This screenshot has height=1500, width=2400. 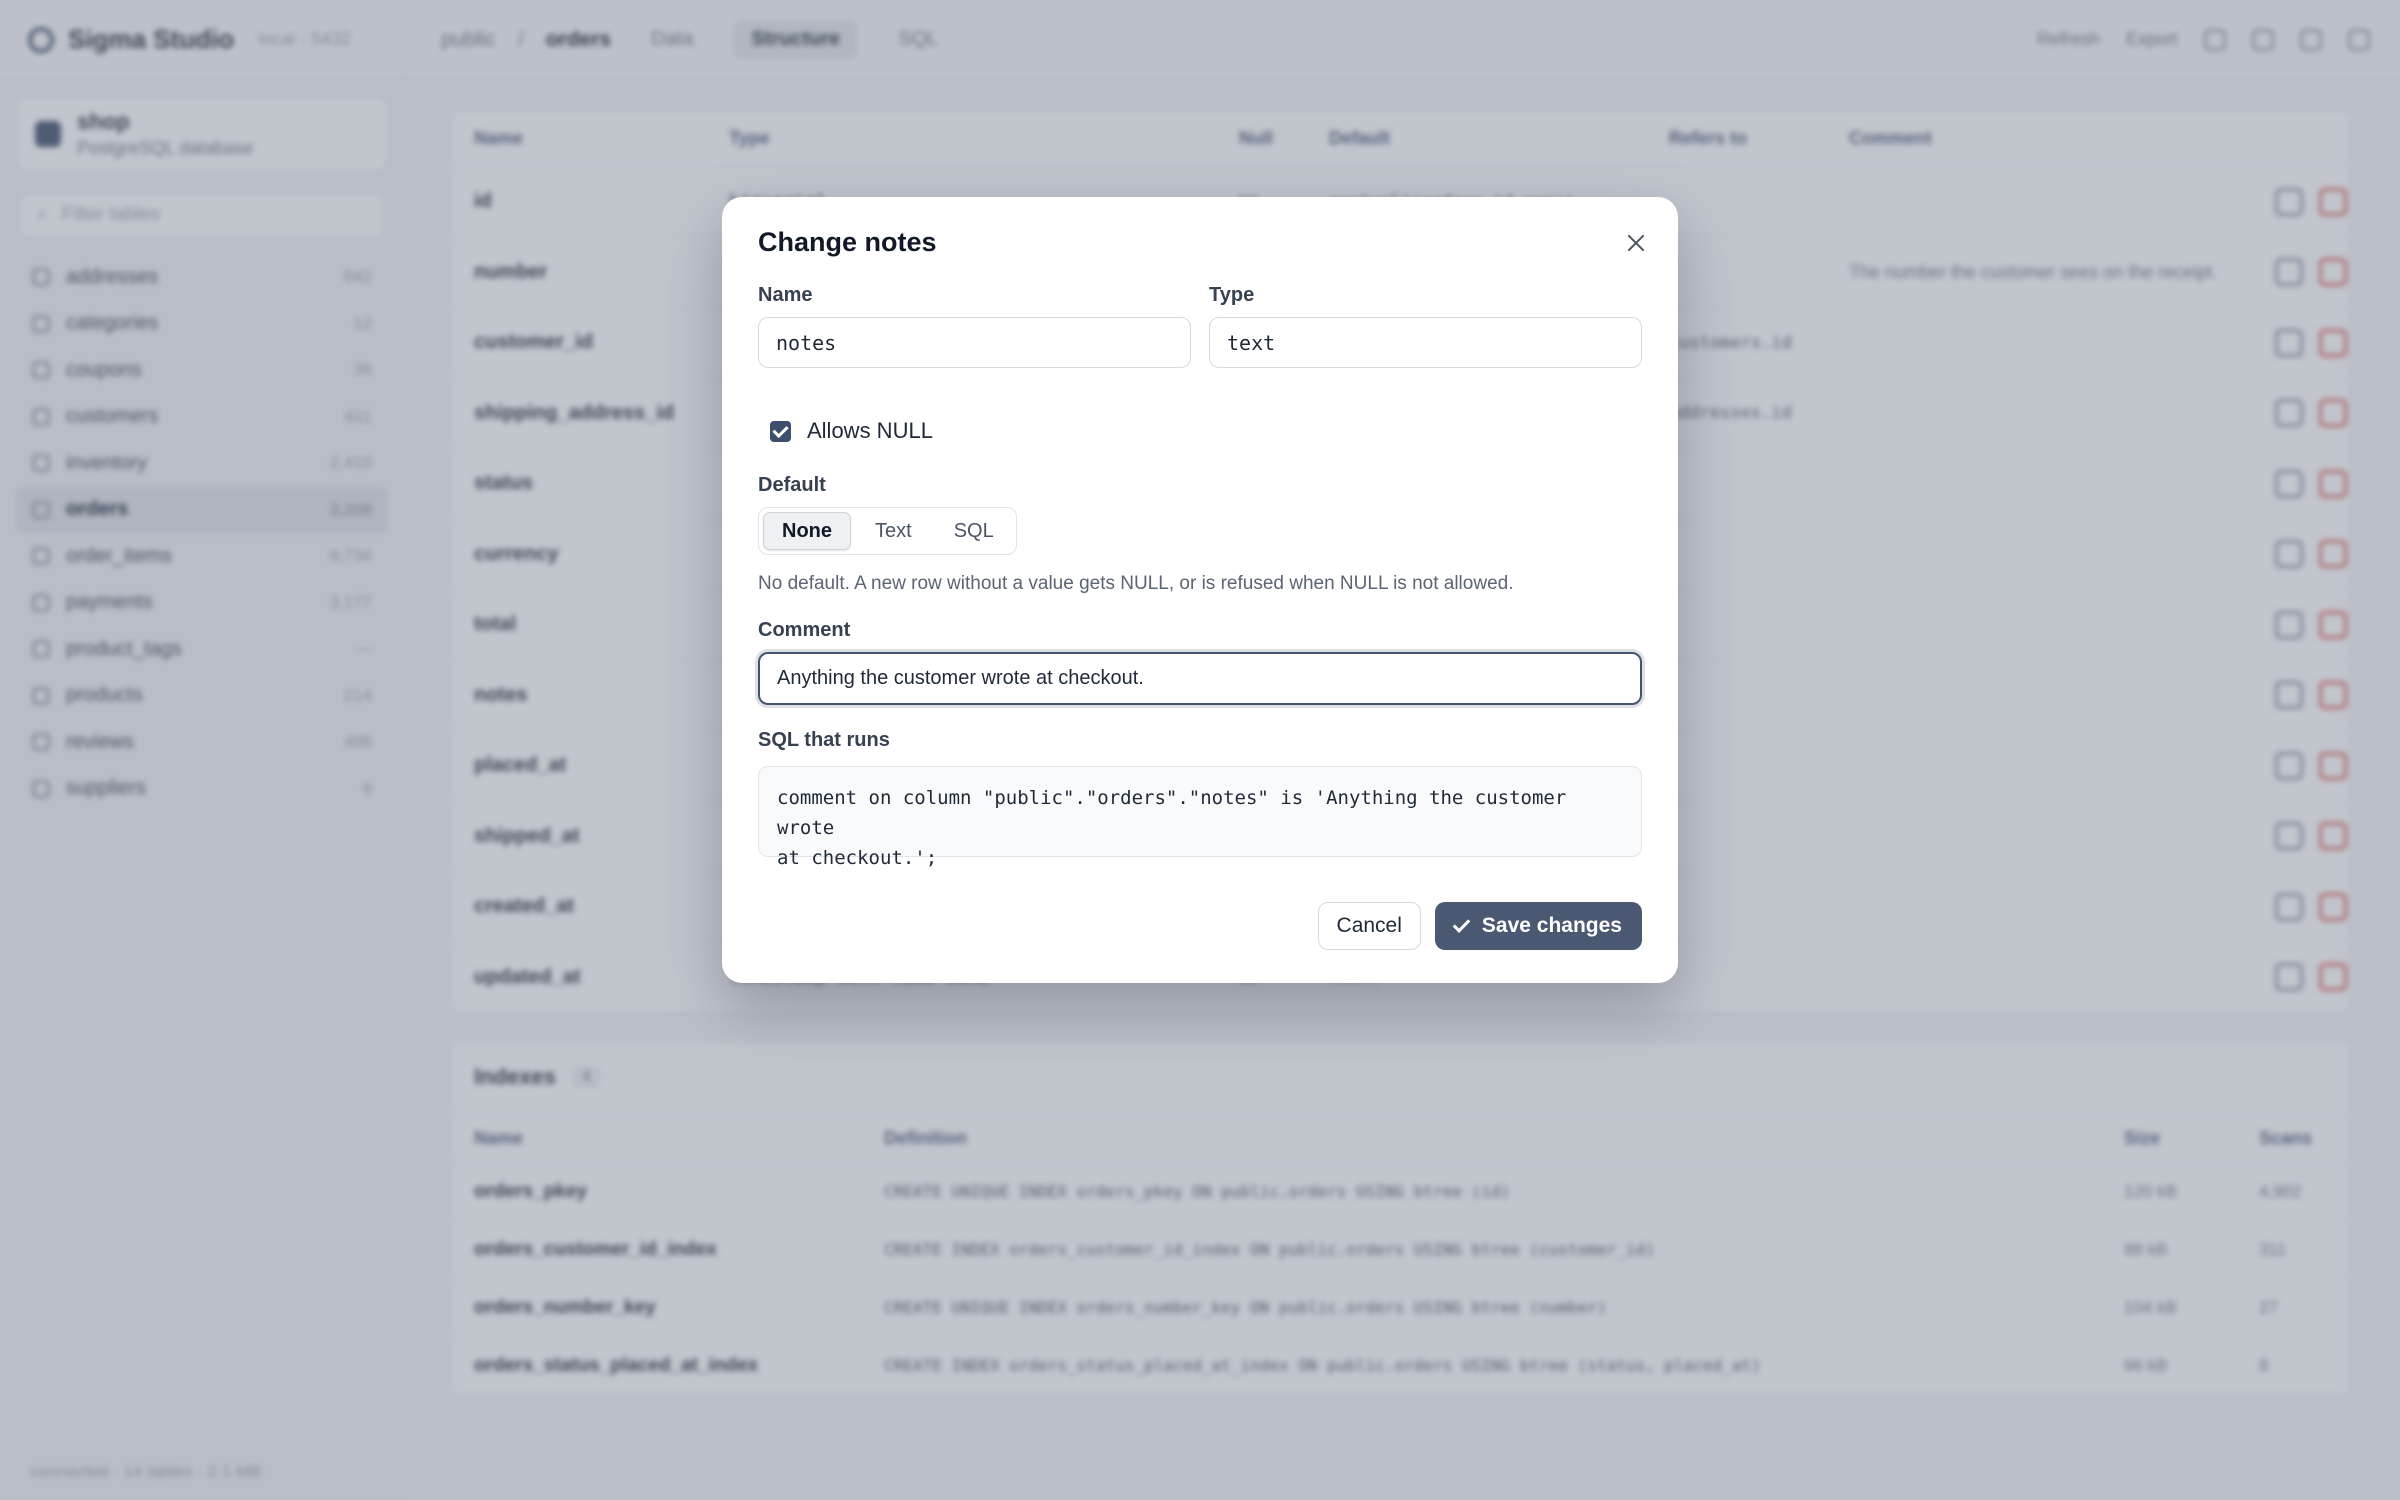 I want to click on check-icon, so click(x=1461, y=923).